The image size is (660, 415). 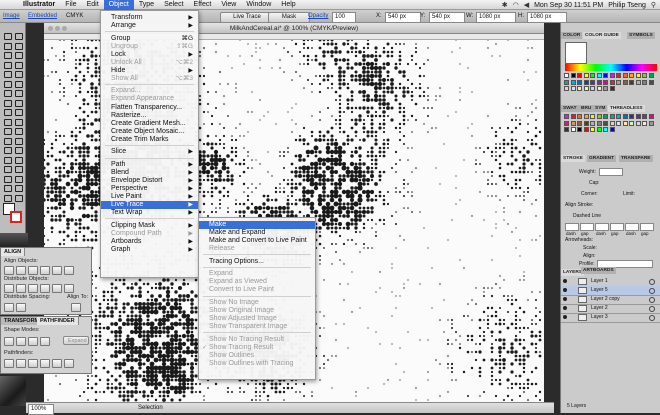 I want to click on menu-edit: Edit, so click(x=93, y=5).